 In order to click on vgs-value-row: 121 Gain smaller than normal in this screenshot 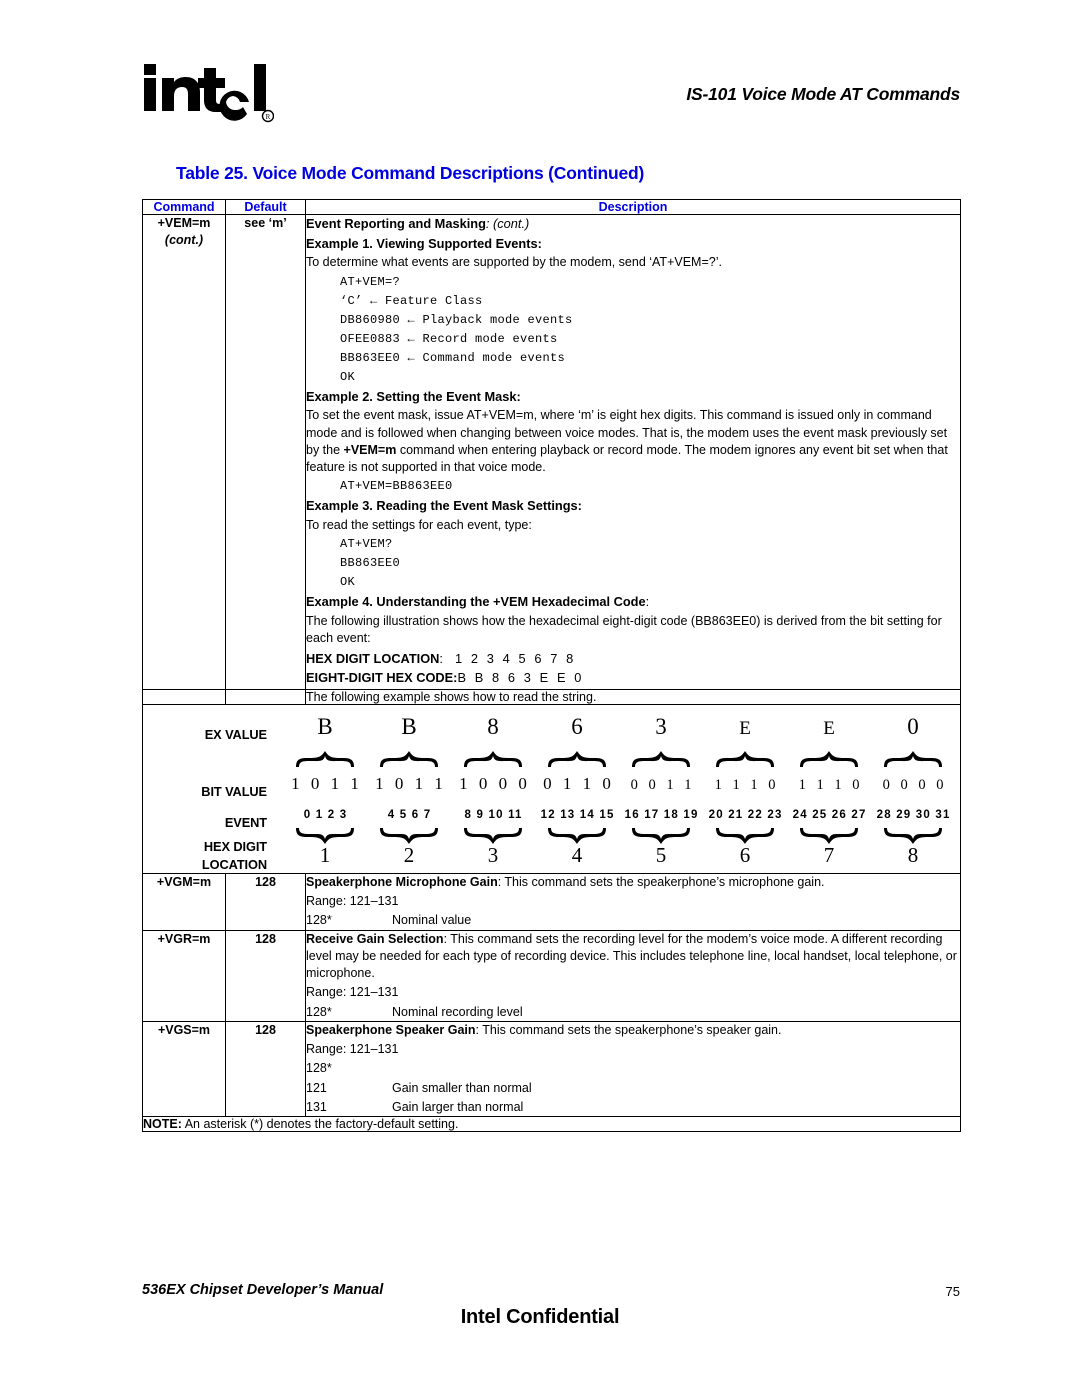, I will do `click(633, 1088)`.